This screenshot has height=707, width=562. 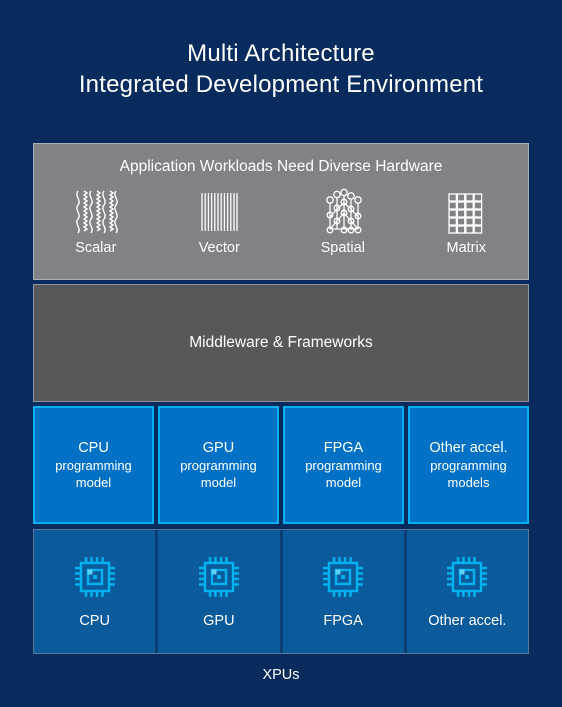 I want to click on workload-label: Scalar, so click(x=96, y=248).